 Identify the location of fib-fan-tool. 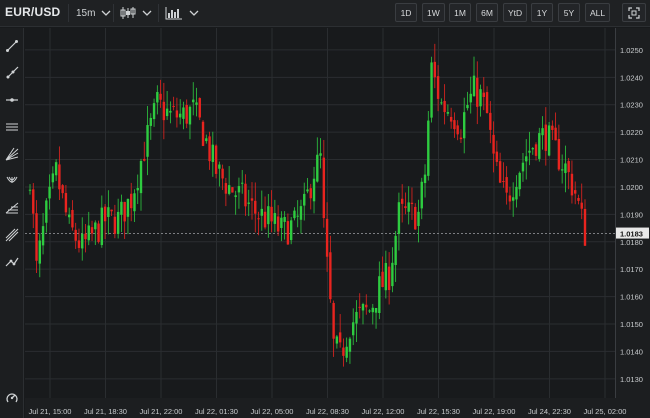
(12, 154).